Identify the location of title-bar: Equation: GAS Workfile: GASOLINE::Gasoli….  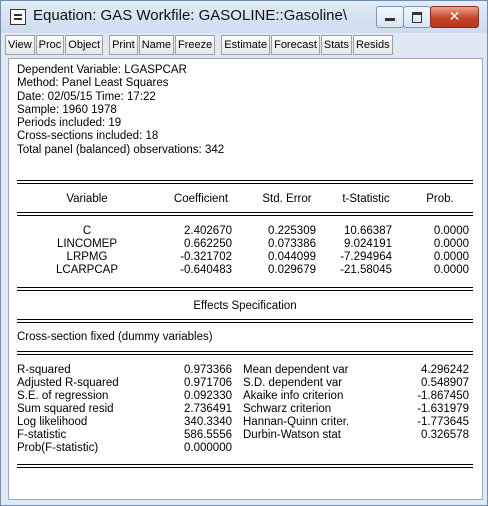
(244, 17).